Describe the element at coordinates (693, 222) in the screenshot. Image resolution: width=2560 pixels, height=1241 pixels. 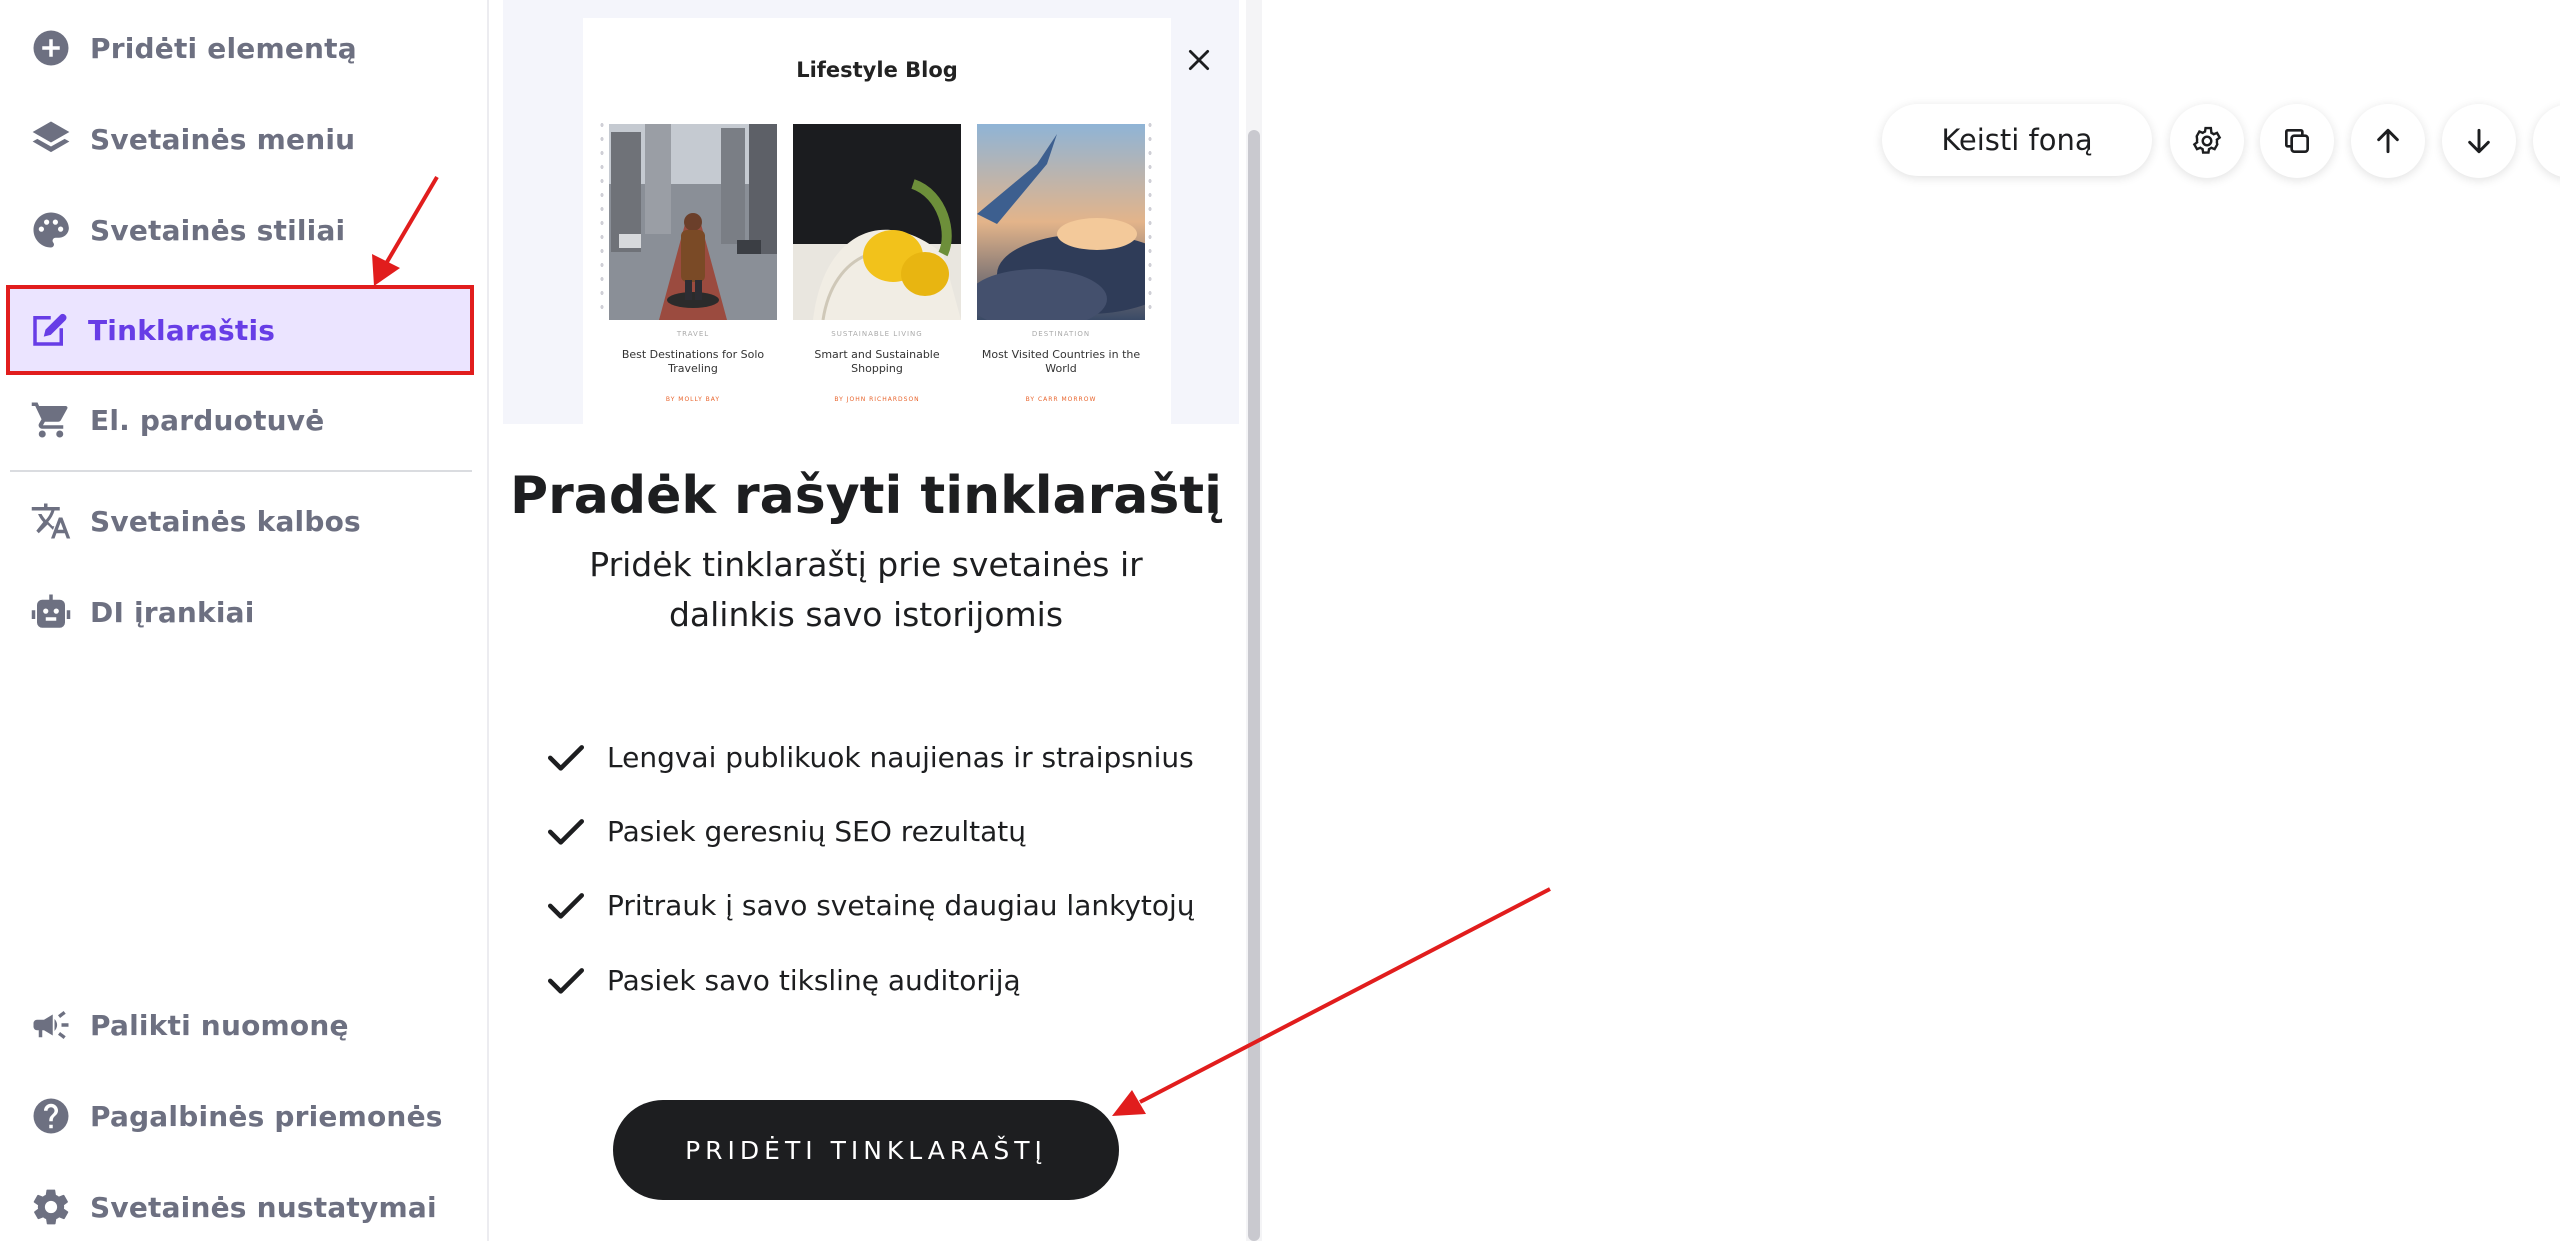
I see `post-image-city` at that location.